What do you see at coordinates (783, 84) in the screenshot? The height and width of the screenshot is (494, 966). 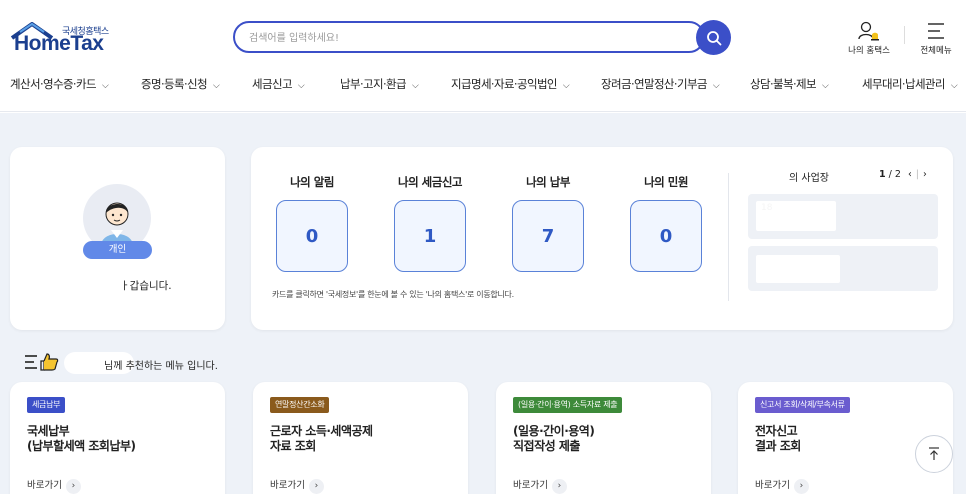 I see `nav-label: 상담·불복·제보` at bounding box center [783, 84].